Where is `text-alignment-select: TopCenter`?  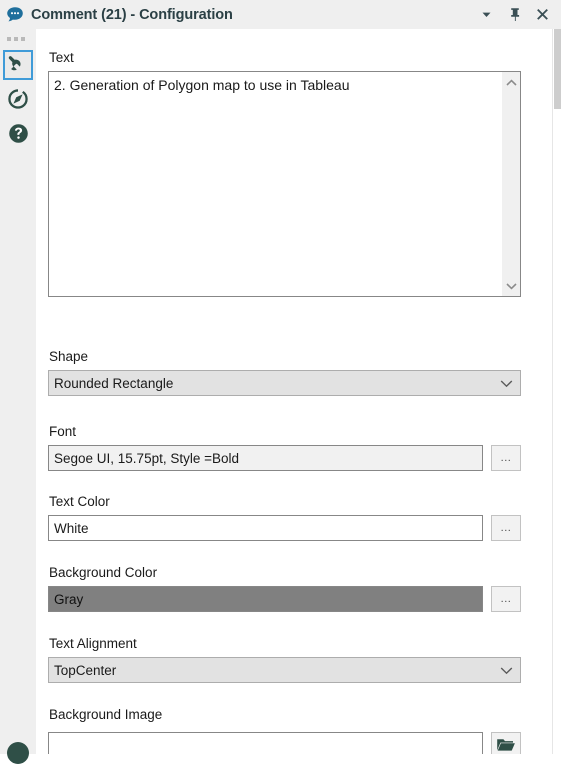
text-alignment-select: TopCenter is located at coordinates (284, 670).